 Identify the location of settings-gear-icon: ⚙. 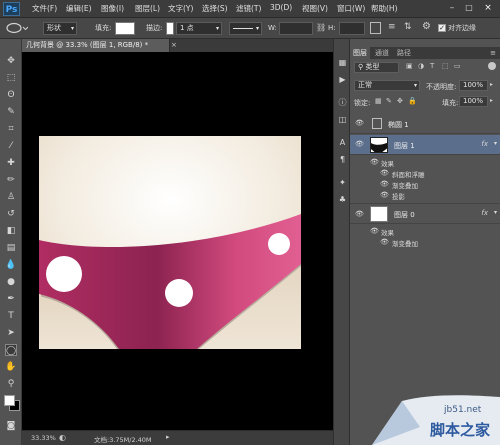
(426, 26).